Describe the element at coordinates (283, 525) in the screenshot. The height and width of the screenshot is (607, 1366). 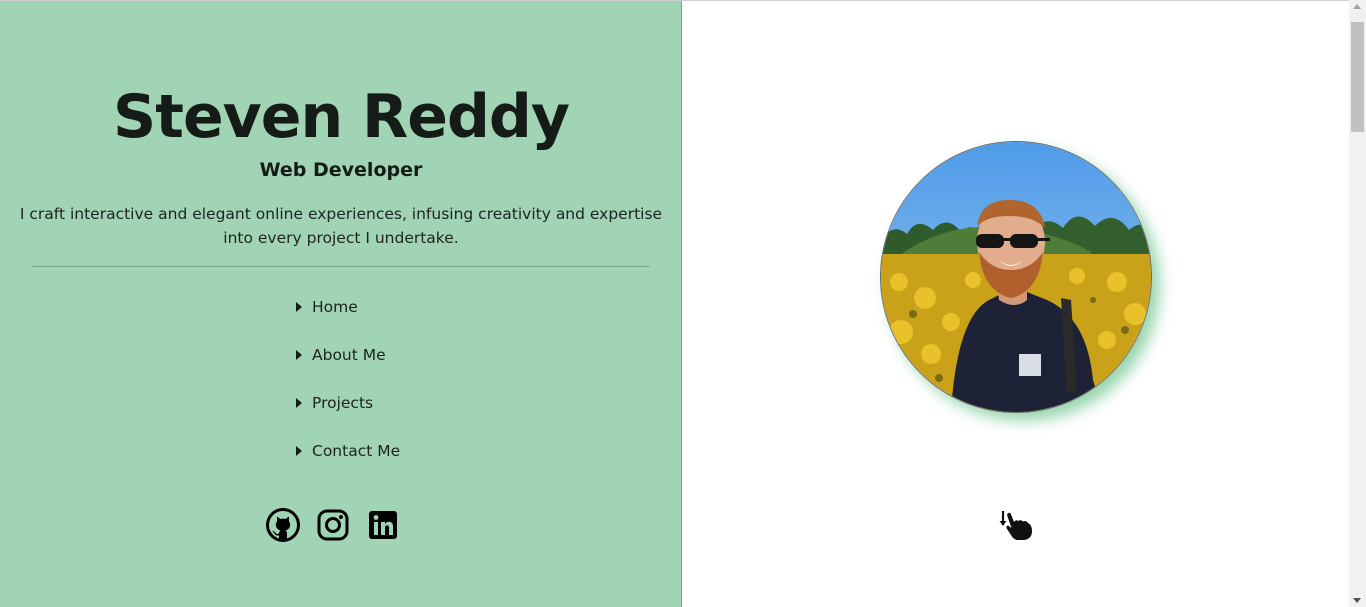
I see `github-icon` at that location.